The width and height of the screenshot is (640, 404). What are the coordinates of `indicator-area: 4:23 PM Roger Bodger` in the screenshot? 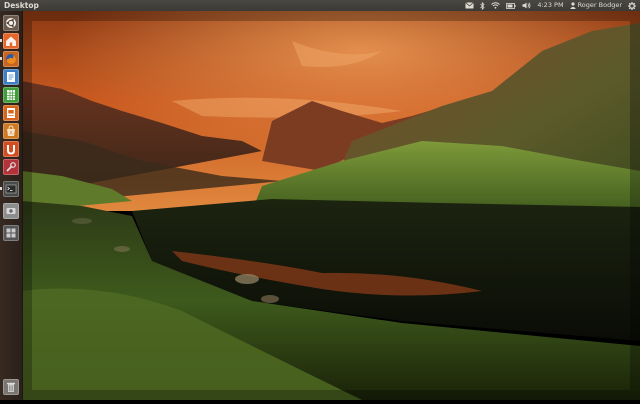 It's located at (550, 5).